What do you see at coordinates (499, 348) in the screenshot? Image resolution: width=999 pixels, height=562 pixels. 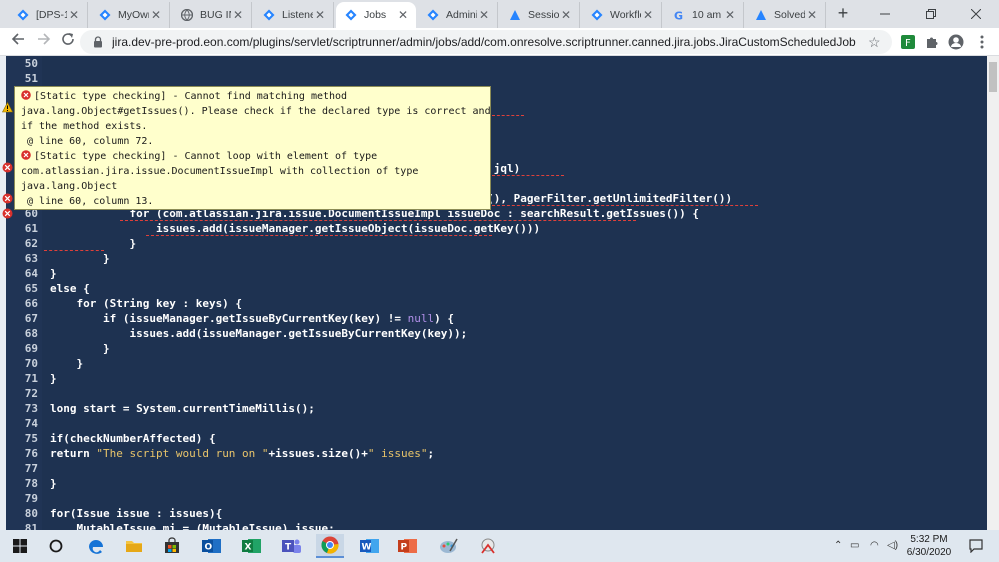 I see `code-line: 69 }` at bounding box center [499, 348].